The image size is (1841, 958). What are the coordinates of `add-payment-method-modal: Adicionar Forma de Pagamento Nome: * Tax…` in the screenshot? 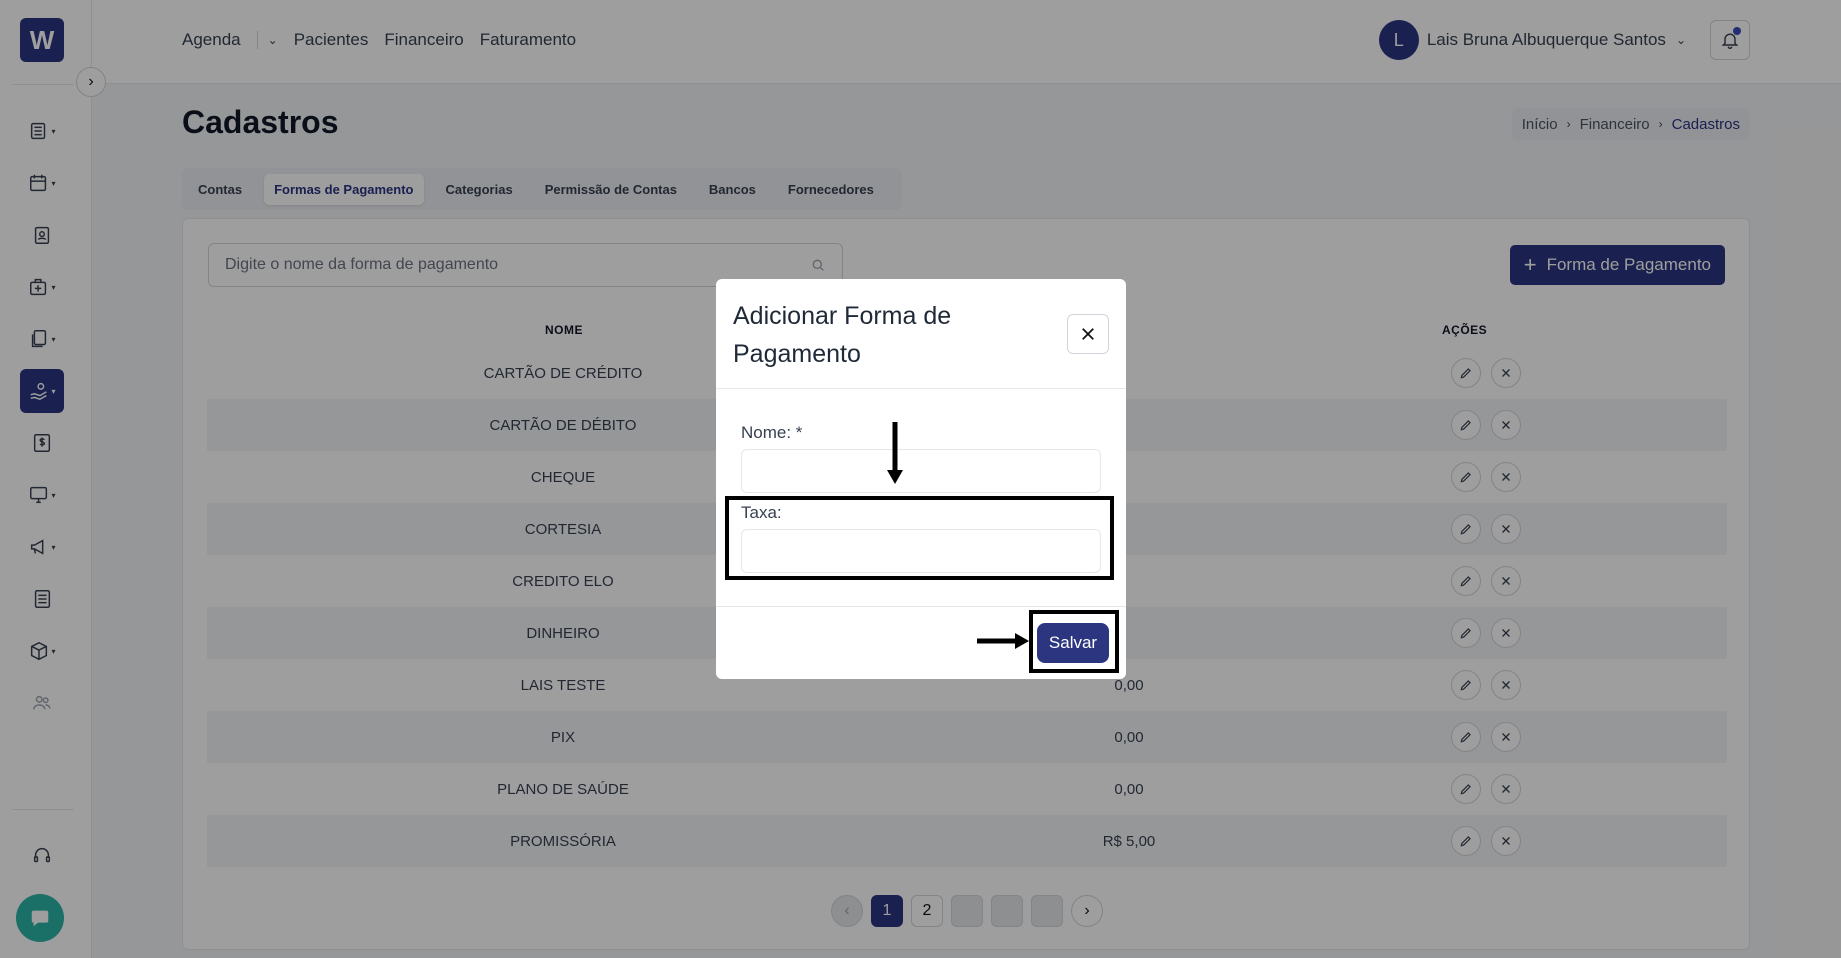 It's located at (921, 479).